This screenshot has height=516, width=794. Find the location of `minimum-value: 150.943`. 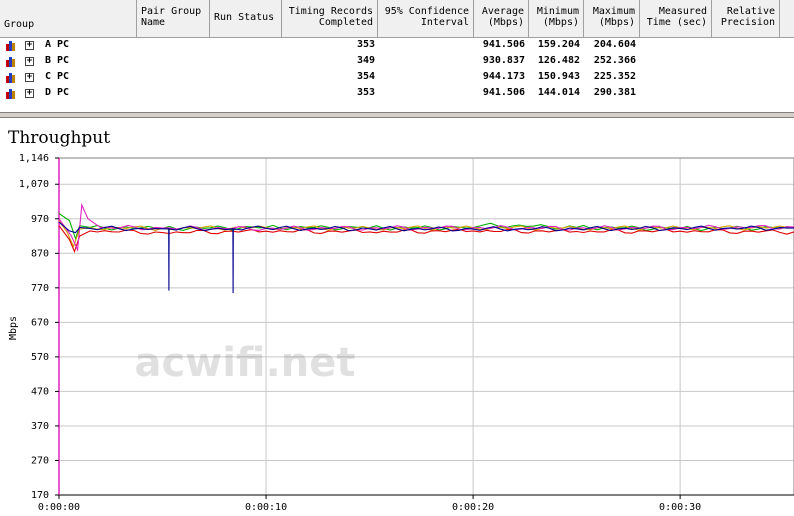

minimum-value: 150.943 is located at coordinates (558, 76).